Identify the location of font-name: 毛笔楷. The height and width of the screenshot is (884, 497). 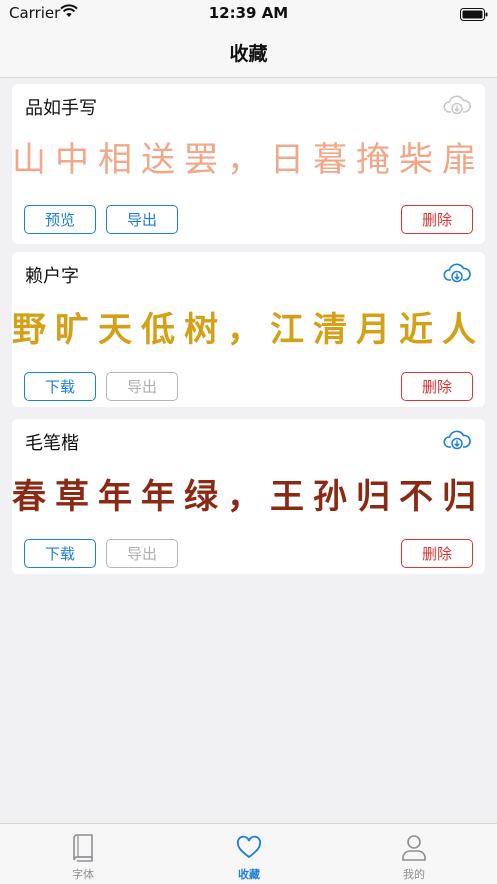
(52, 443).